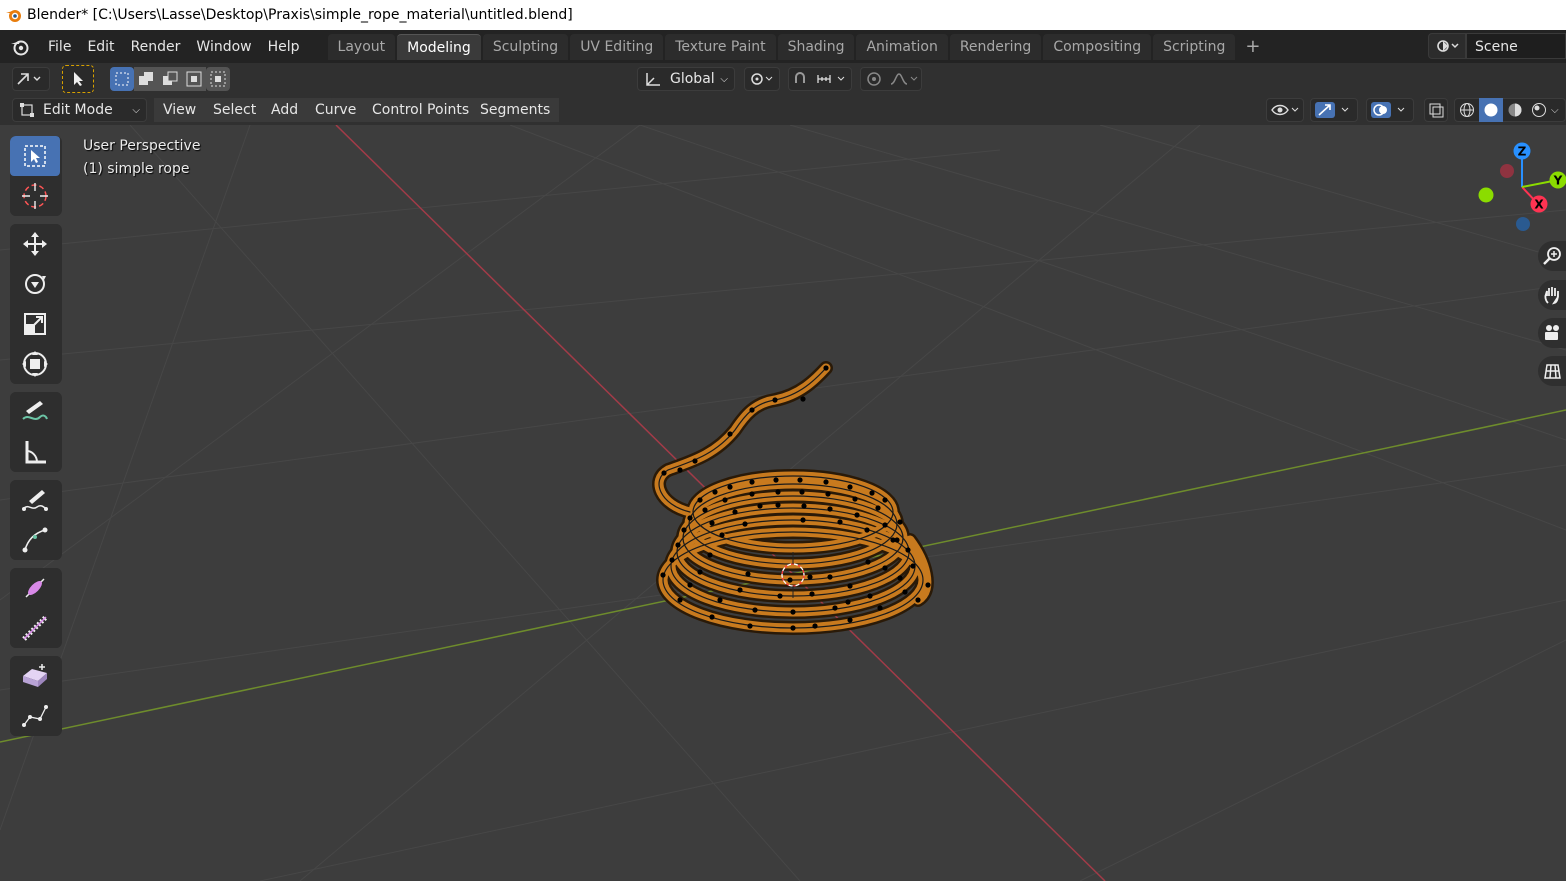  Describe the element at coordinates (1523, 224) in the screenshot. I see `gizmo-neg-z-icon` at that location.